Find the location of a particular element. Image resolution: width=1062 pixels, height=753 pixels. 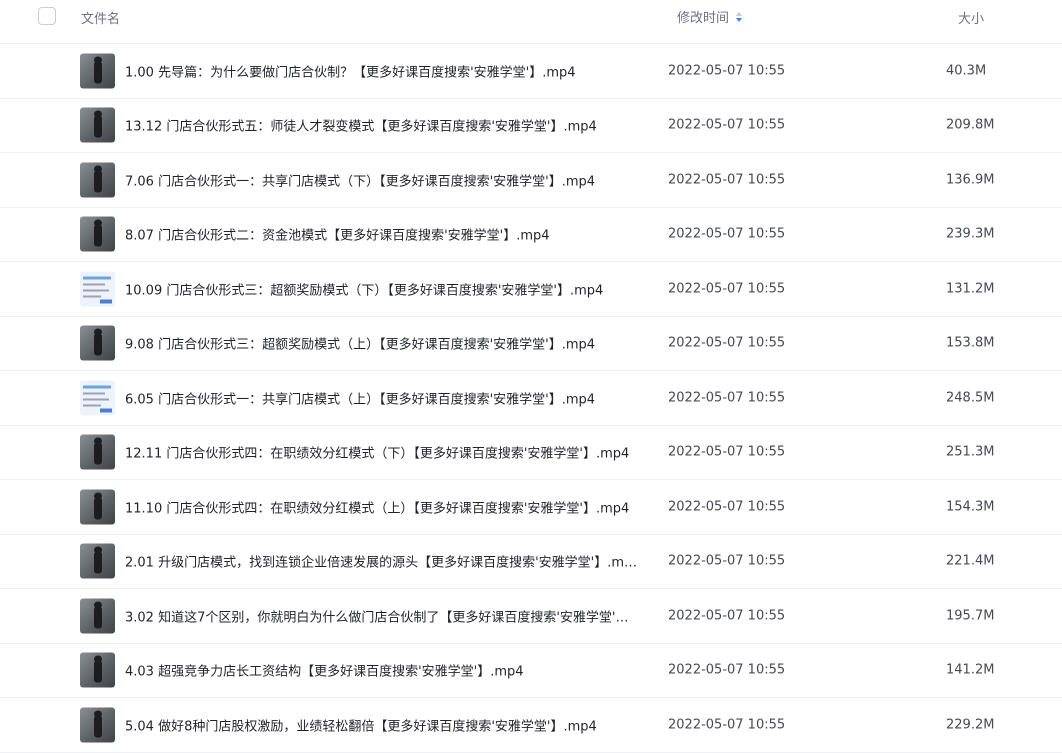

list-header: 文件名 修改时间 大小 is located at coordinates (531, 22).